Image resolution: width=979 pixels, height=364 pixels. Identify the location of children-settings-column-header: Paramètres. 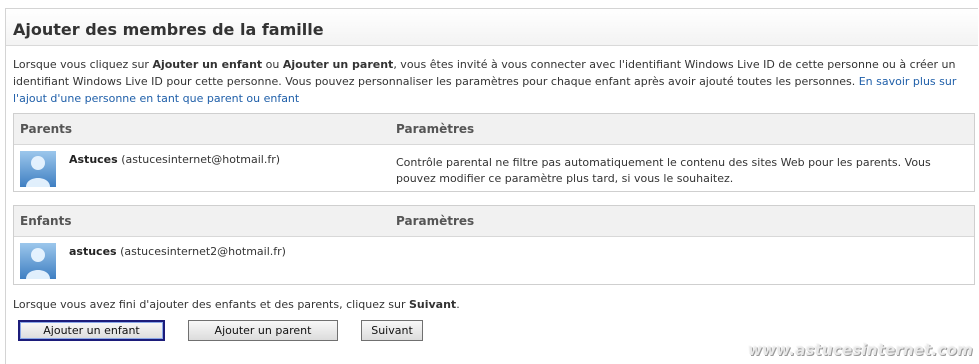
(435, 221).